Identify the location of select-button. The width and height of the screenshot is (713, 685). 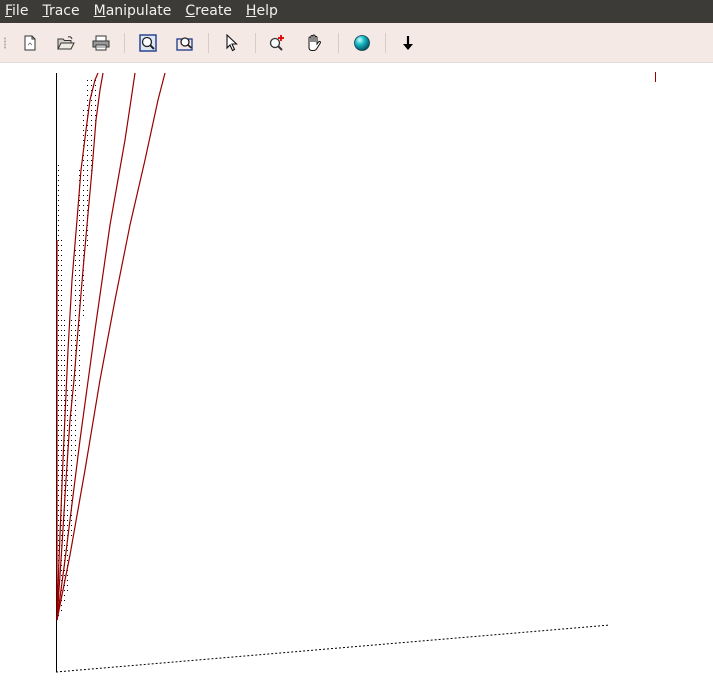
(232, 43).